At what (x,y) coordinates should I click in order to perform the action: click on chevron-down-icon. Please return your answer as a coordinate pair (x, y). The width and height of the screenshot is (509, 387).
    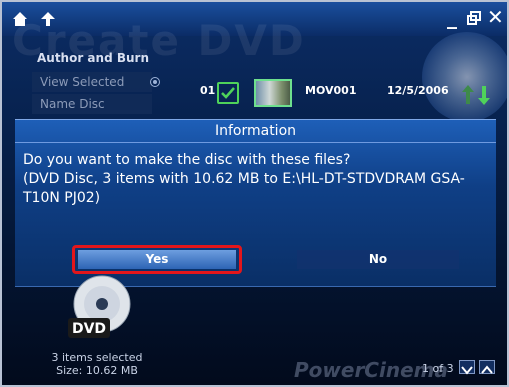
    Looking at the image, I should click on (467, 370).